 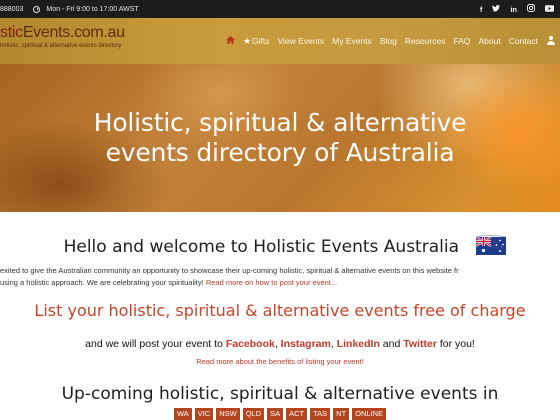 What do you see at coordinates (11, 32) in the screenshot?
I see `logo-text-part1: stic` at bounding box center [11, 32].